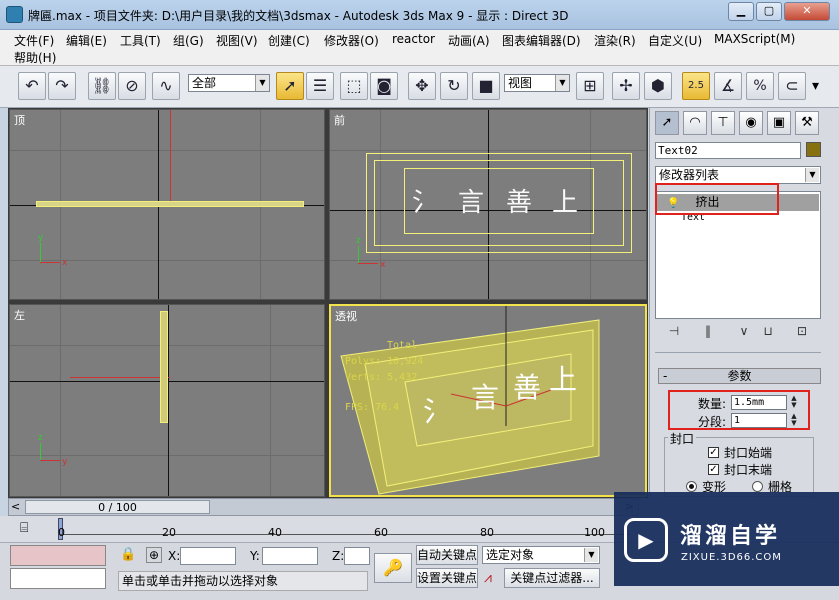 The width and height of the screenshot is (839, 600). I want to click on maximize-button: ▢, so click(769, 11).